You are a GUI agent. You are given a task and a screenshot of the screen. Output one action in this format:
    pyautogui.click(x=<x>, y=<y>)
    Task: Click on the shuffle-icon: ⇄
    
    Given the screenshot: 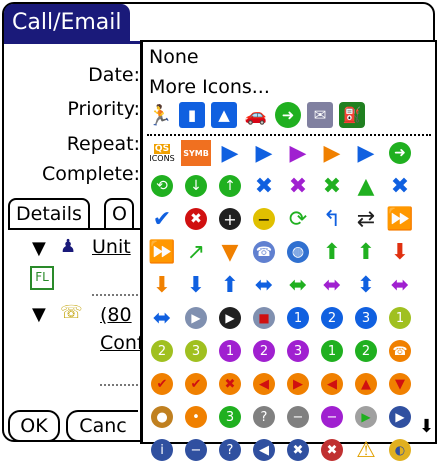 What is the action you would take?
    pyautogui.click(x=366, y=219)
    